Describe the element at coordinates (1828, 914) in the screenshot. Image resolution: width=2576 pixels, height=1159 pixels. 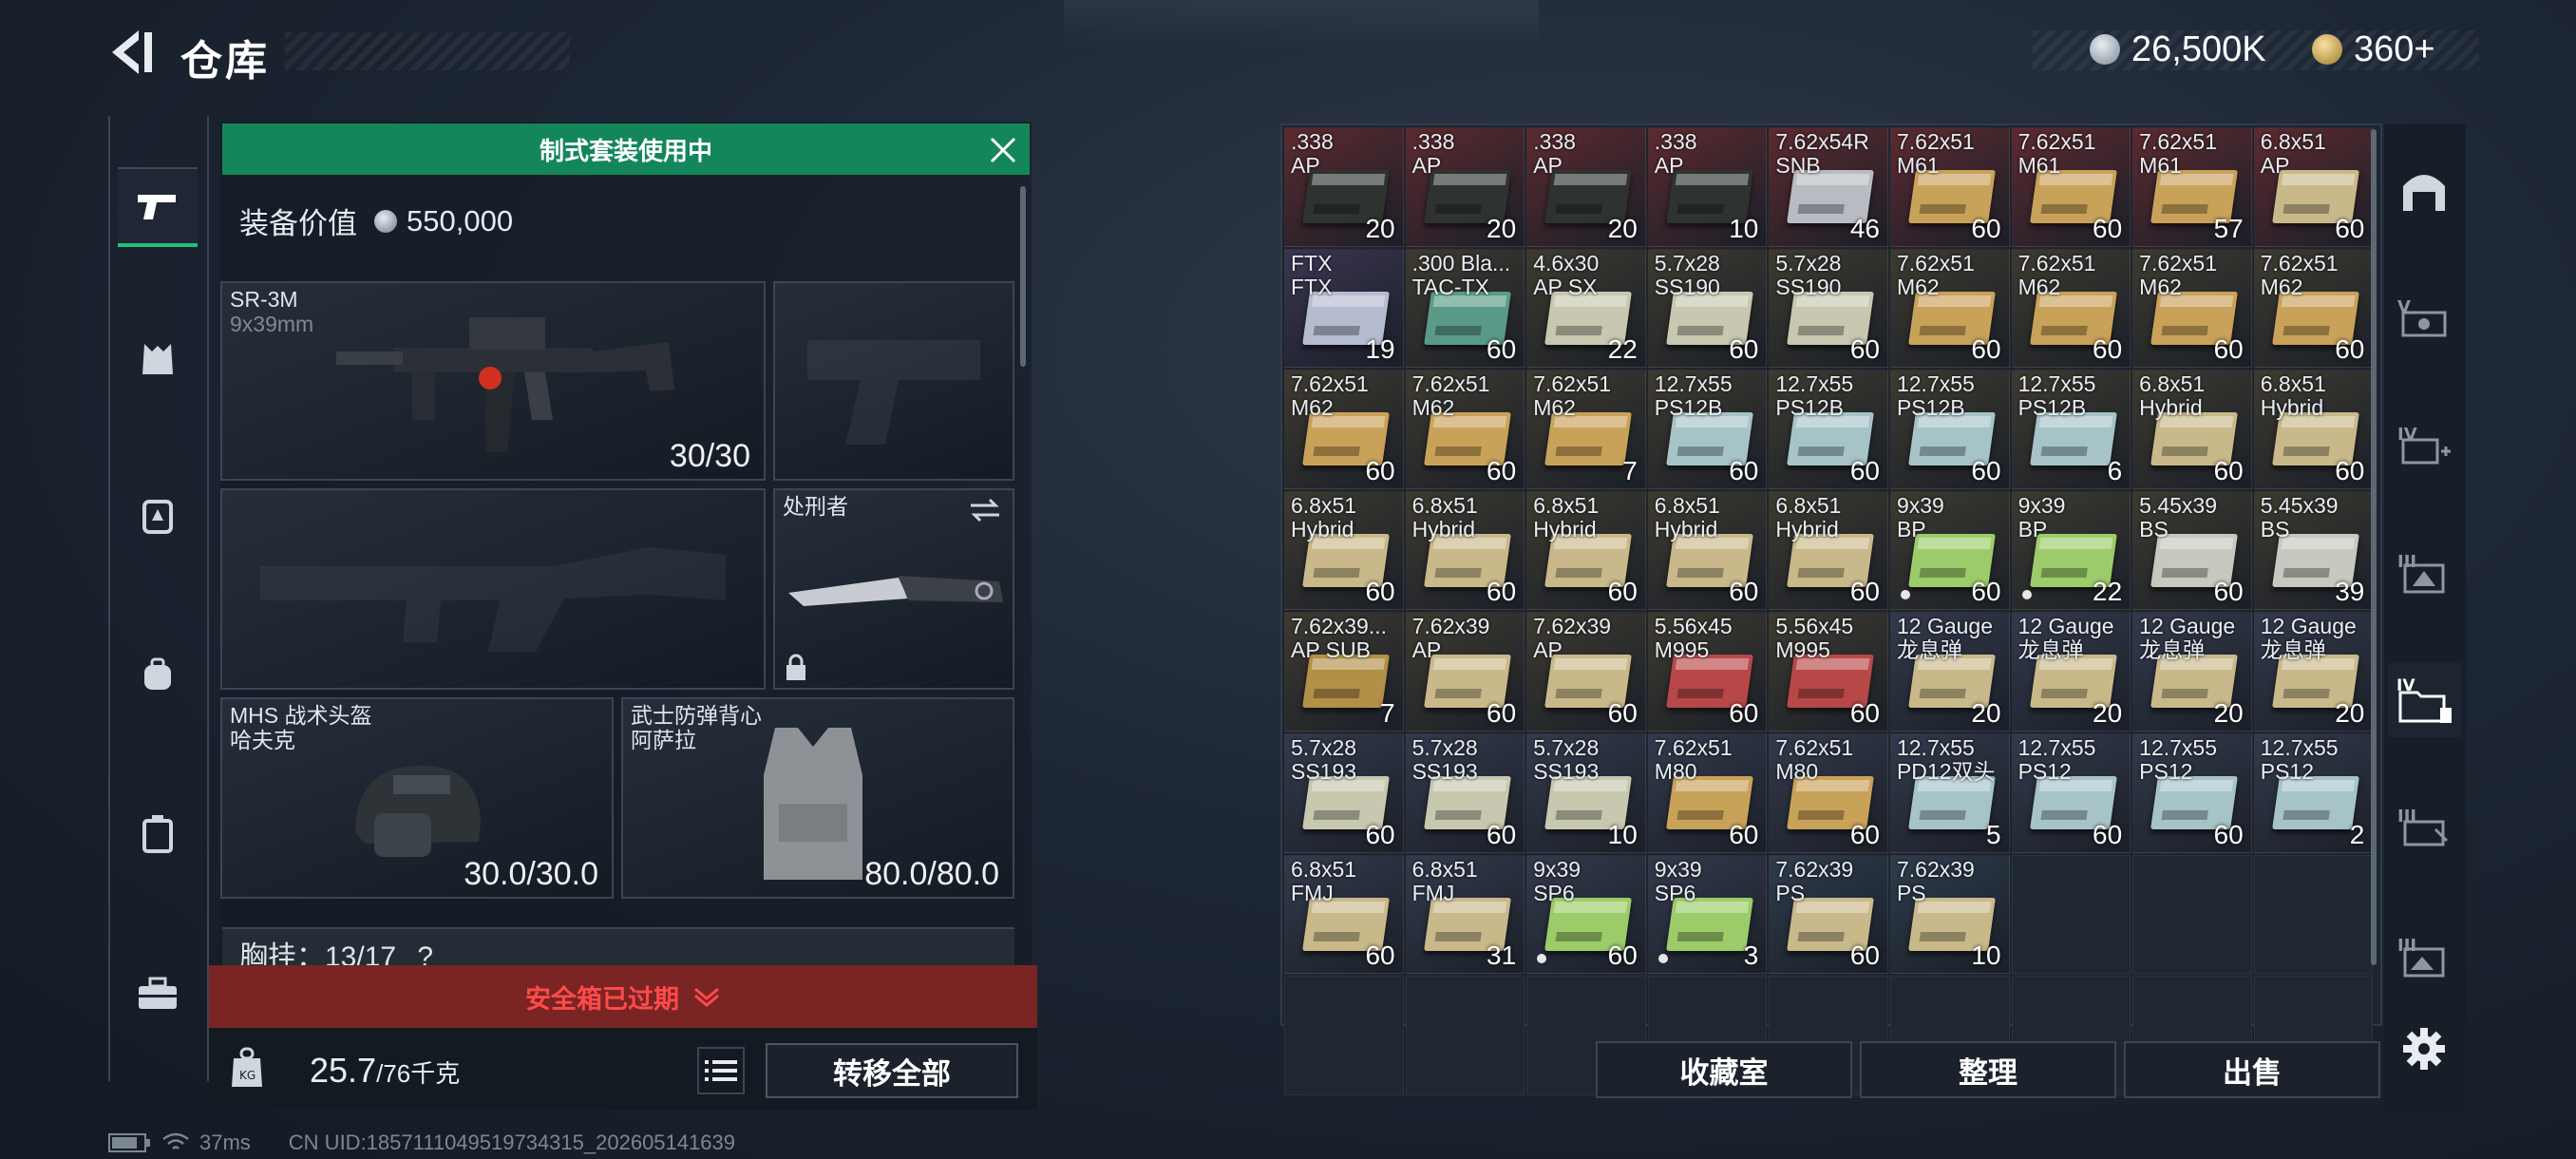
I see `stash-item: 7.62x39 PS 60` at that location.